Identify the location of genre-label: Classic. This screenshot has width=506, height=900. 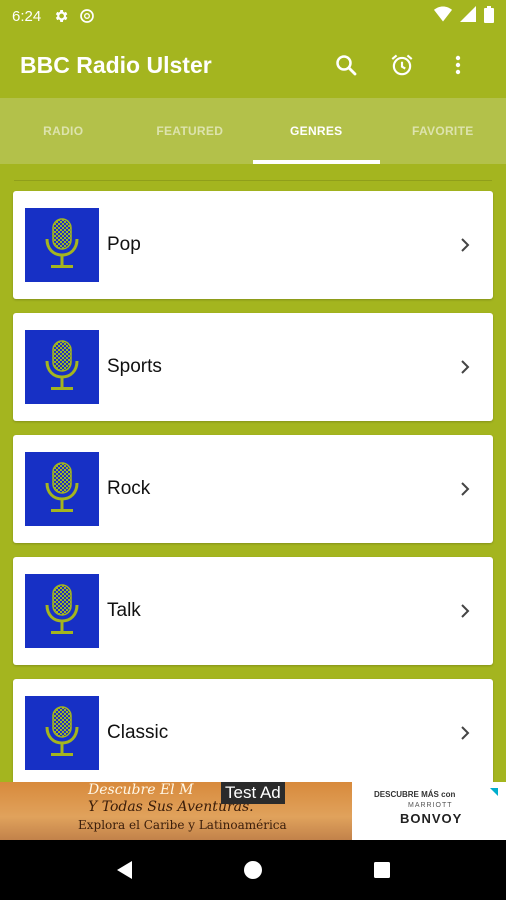
(138, 732).